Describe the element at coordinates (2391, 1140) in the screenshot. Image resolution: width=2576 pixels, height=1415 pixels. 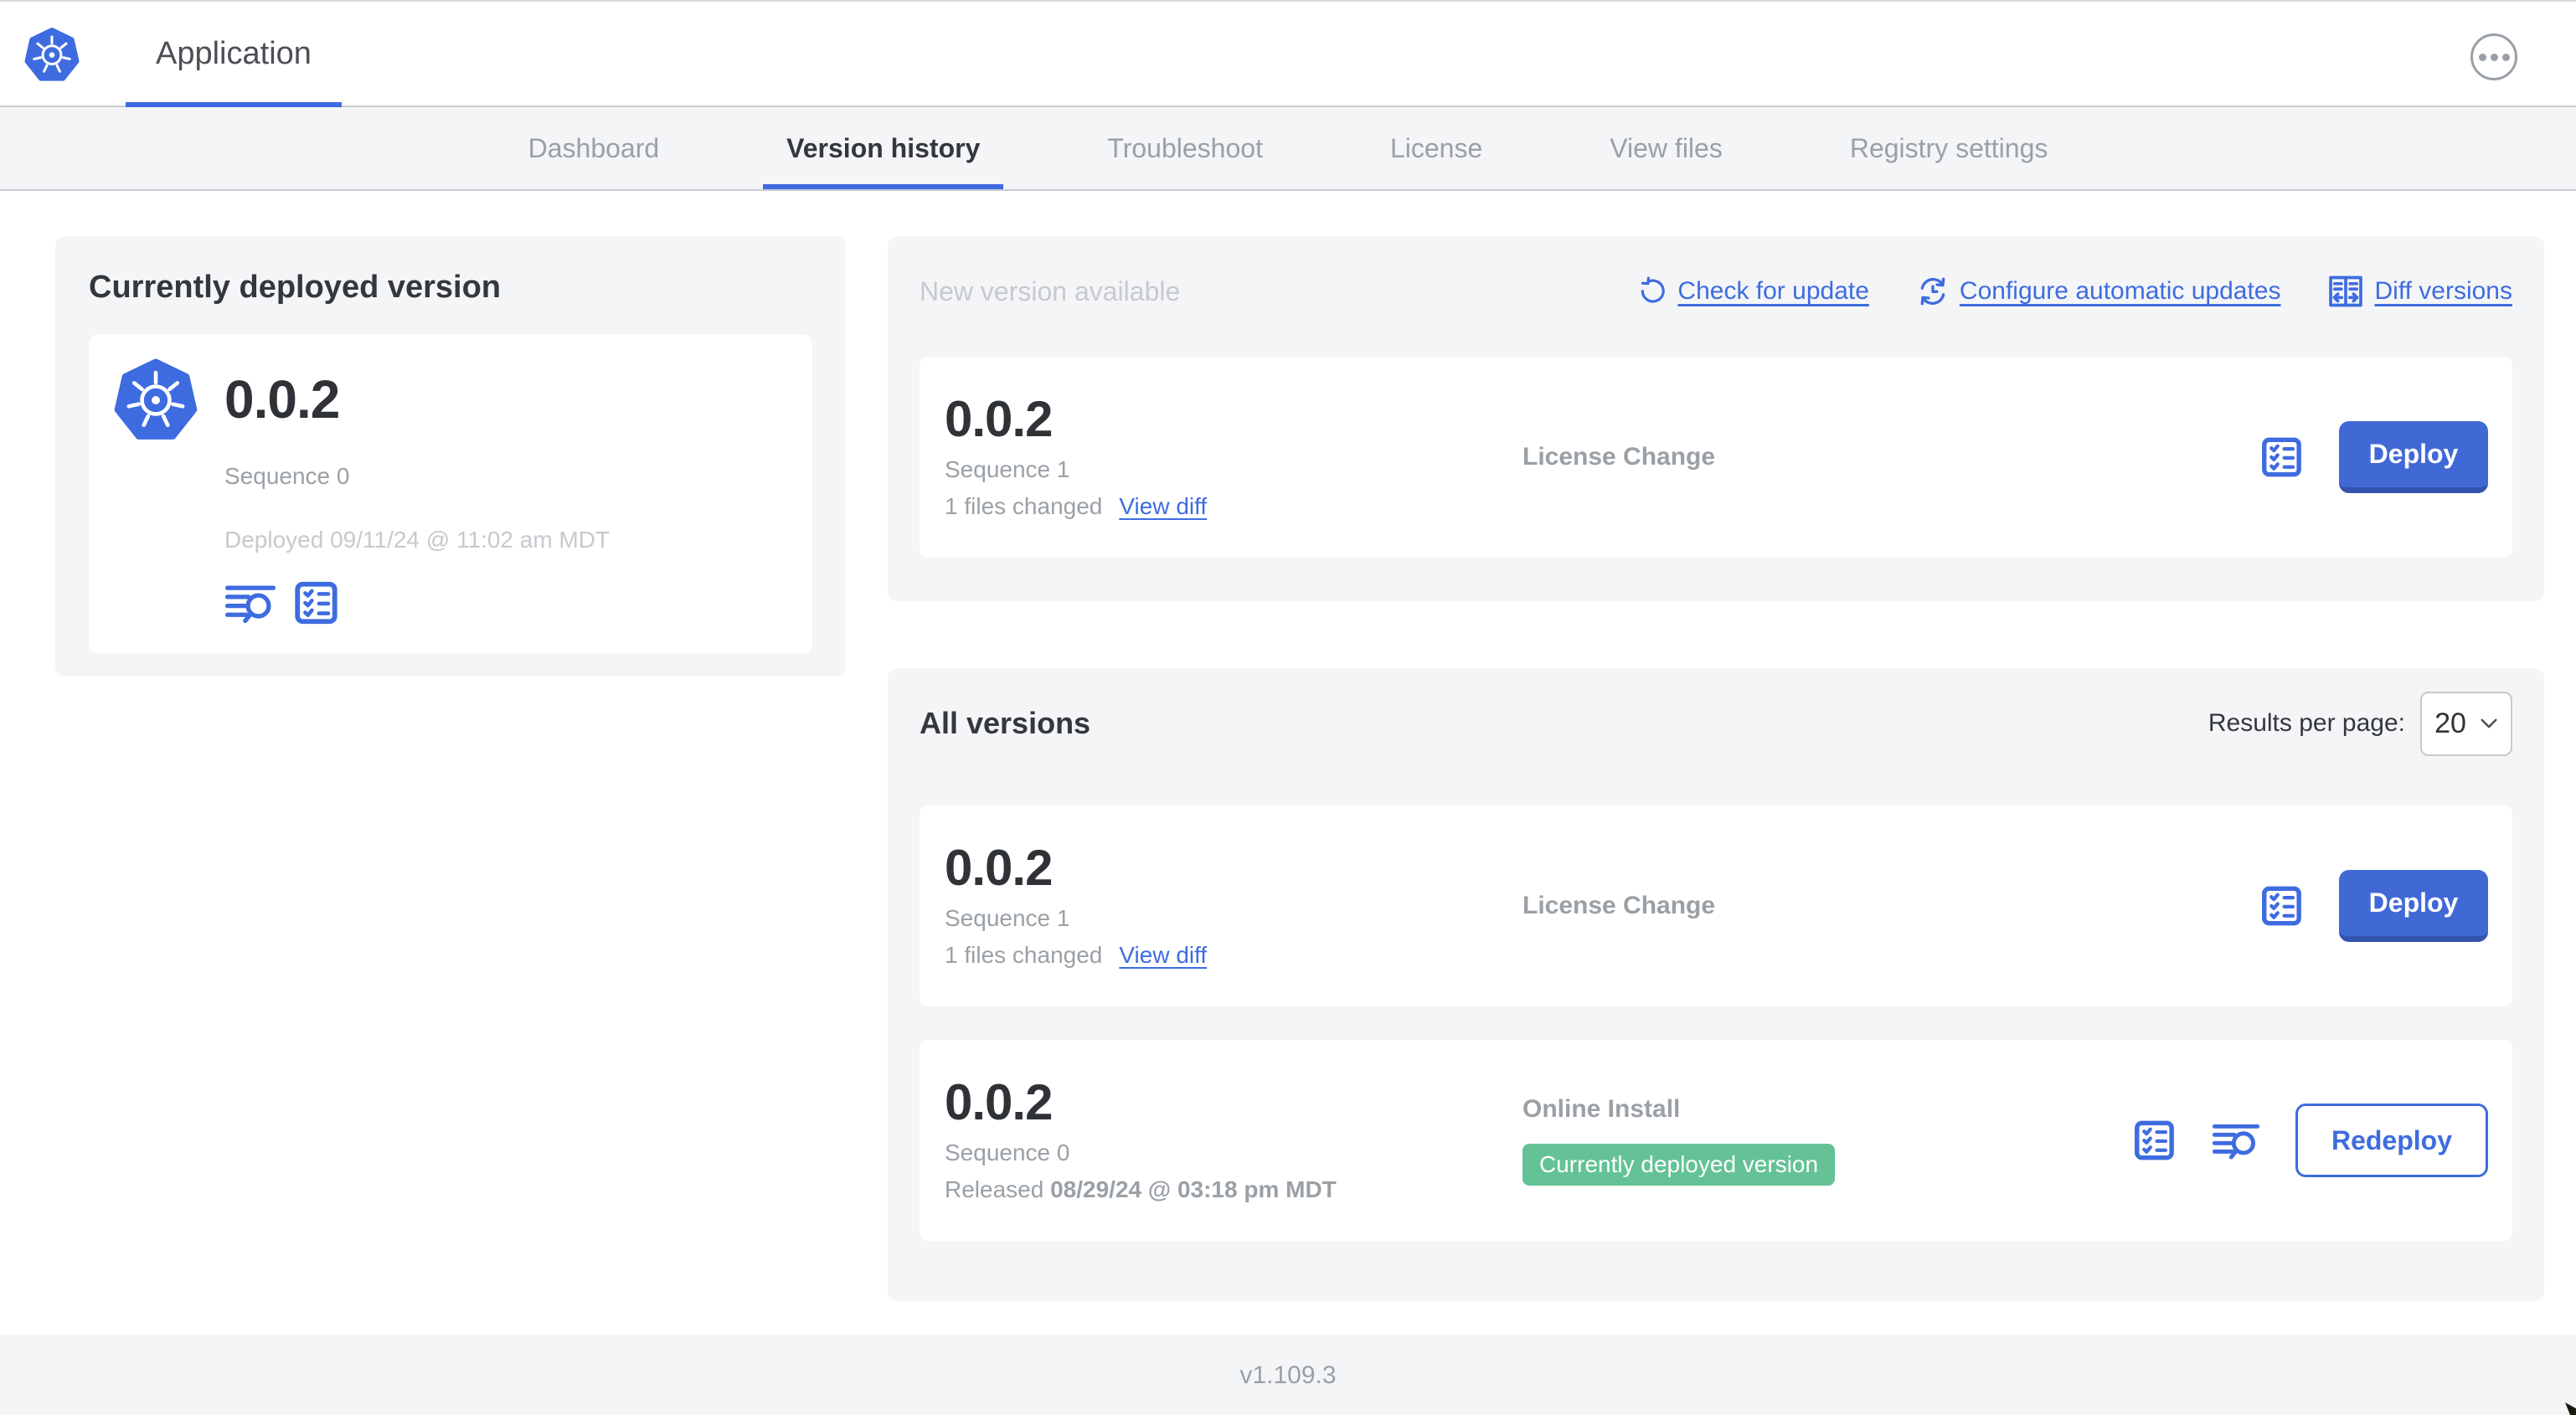
I see `redeploy-button: Redeploy` at that location.